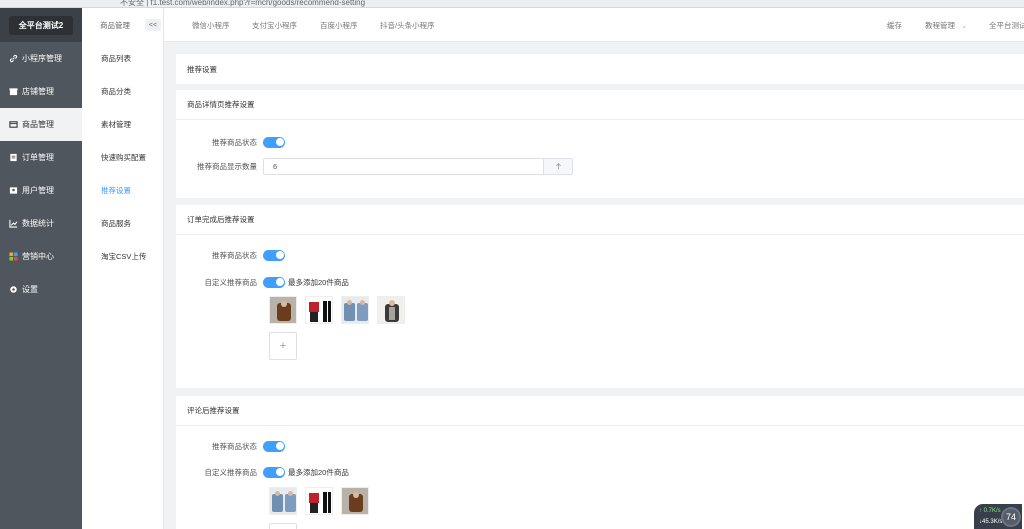 Image resolution: width=1024 pixels, height=529 pixels. Describe the element at coordinates (38, 157) in the screenshot. I see `sidebar-item-label: 订单管理` at that location.